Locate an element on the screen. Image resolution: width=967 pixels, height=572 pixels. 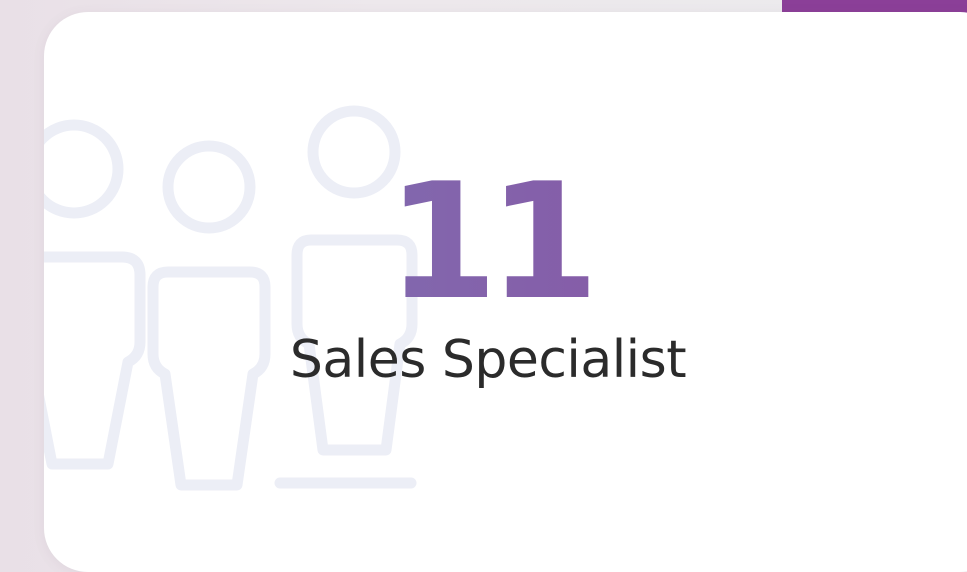
stat-label: Sales Specialist is located at coordinates (488, 360).